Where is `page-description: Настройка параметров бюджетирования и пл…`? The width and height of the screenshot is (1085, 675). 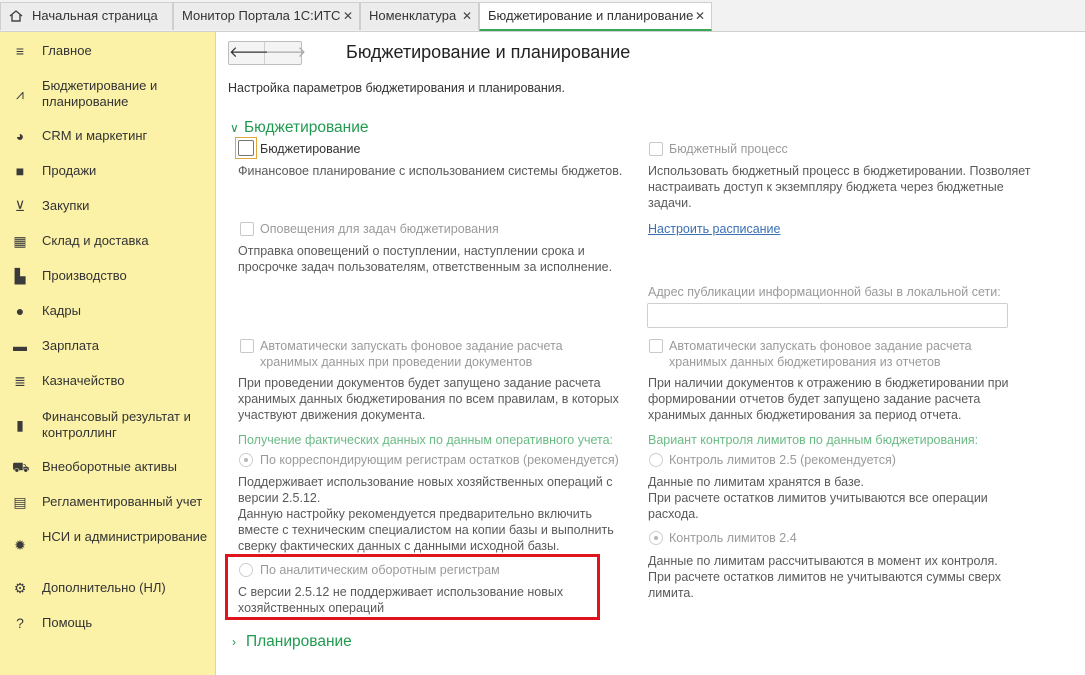
page-description: Настройка параметров бюджетирования и пл… is located at coordinates (396, 88).